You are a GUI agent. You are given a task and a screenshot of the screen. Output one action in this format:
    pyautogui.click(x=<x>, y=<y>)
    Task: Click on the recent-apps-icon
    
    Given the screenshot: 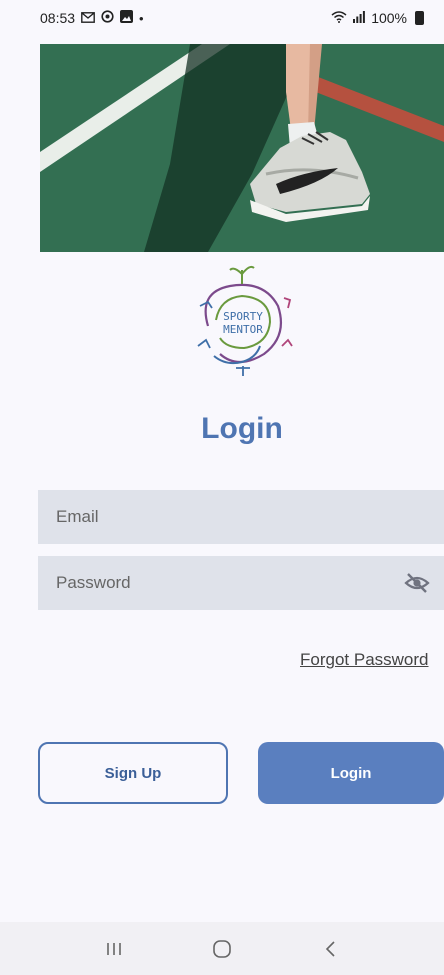 What is the action you would take?
    pyautogui.click(x=114, y=949)
    